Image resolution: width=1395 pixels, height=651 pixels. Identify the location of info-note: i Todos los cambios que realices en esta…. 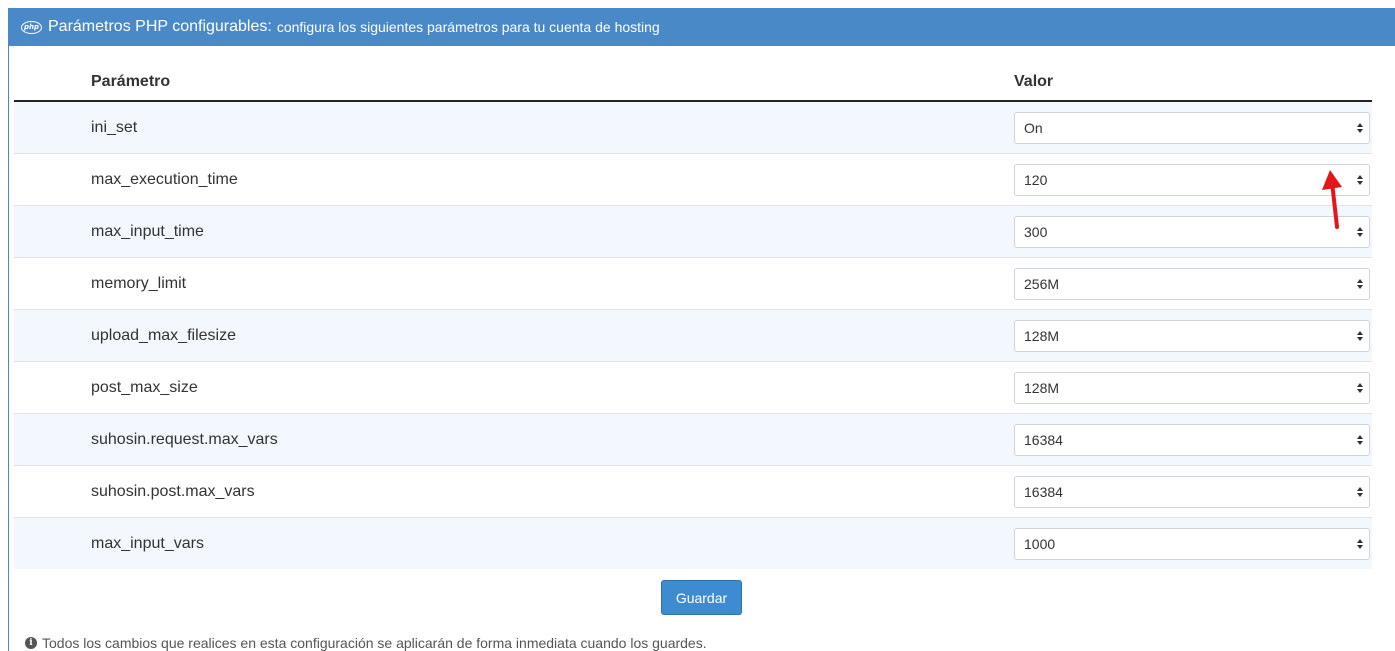
(366, 643).